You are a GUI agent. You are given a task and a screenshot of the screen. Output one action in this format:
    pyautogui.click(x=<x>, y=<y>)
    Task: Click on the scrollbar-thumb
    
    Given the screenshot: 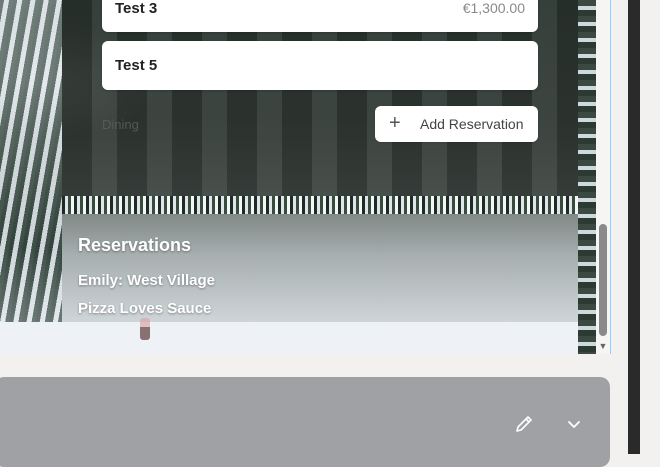 What is the action you would take?
    pyautogui.click(x=603, y=280)
    